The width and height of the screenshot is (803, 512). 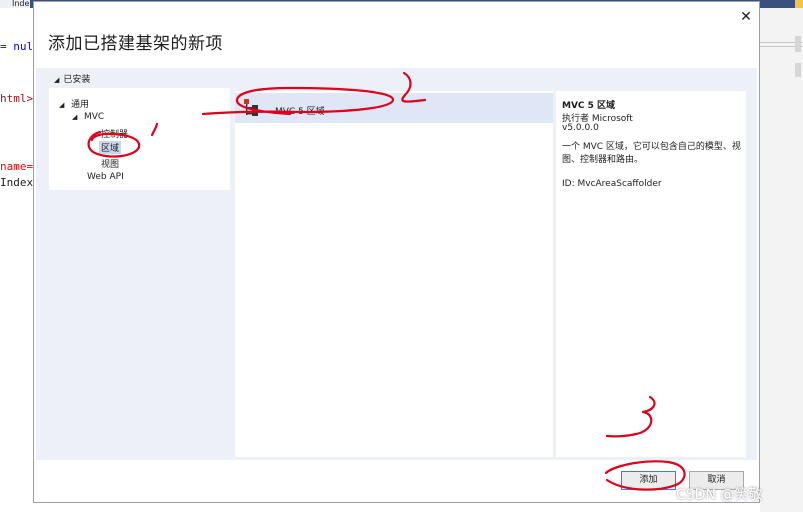 I want to click on code-line-3: name=", so click(x=17, y=166).